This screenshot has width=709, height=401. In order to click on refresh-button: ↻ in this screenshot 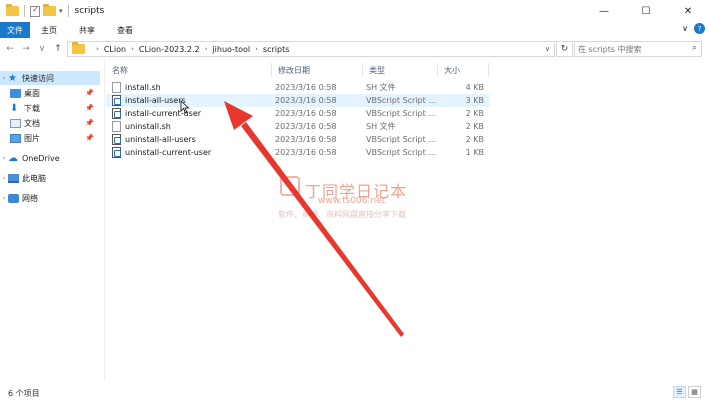, I will do `click(564, 49)`.